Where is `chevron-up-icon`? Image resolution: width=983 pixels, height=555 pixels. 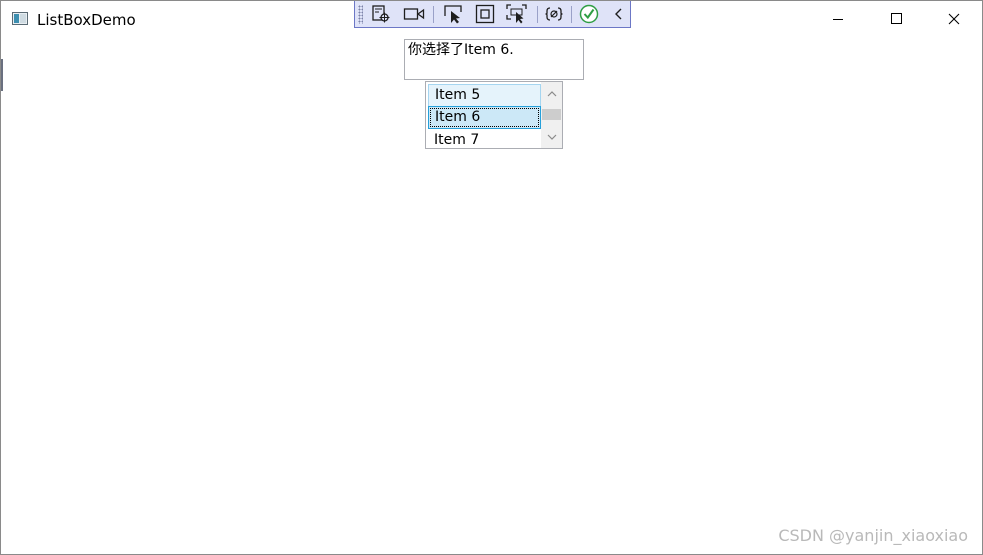 chevron-up-icon is located at coordinates (551, 94).